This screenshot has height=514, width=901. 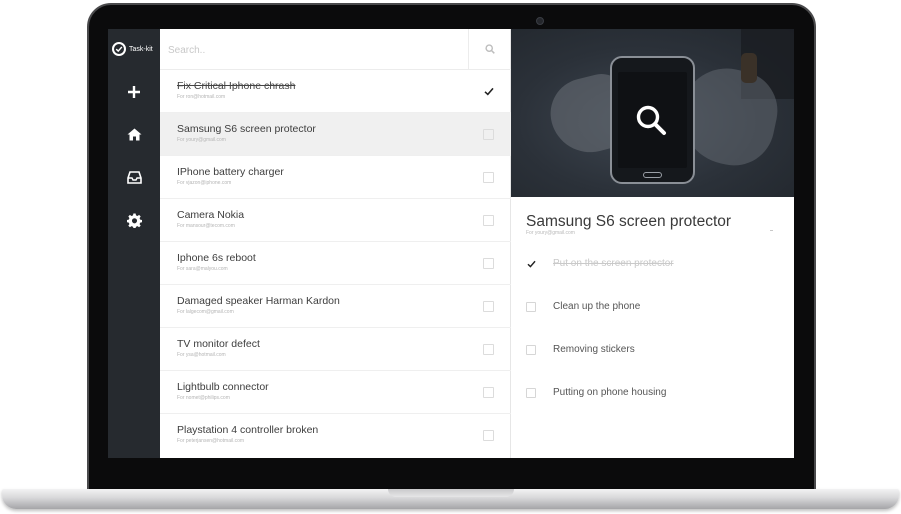 What do you see at coordinates (248, 430) in the screenshot?
I see `task-title: Playstation 4 controller broken` at bounding box center [248, 430].